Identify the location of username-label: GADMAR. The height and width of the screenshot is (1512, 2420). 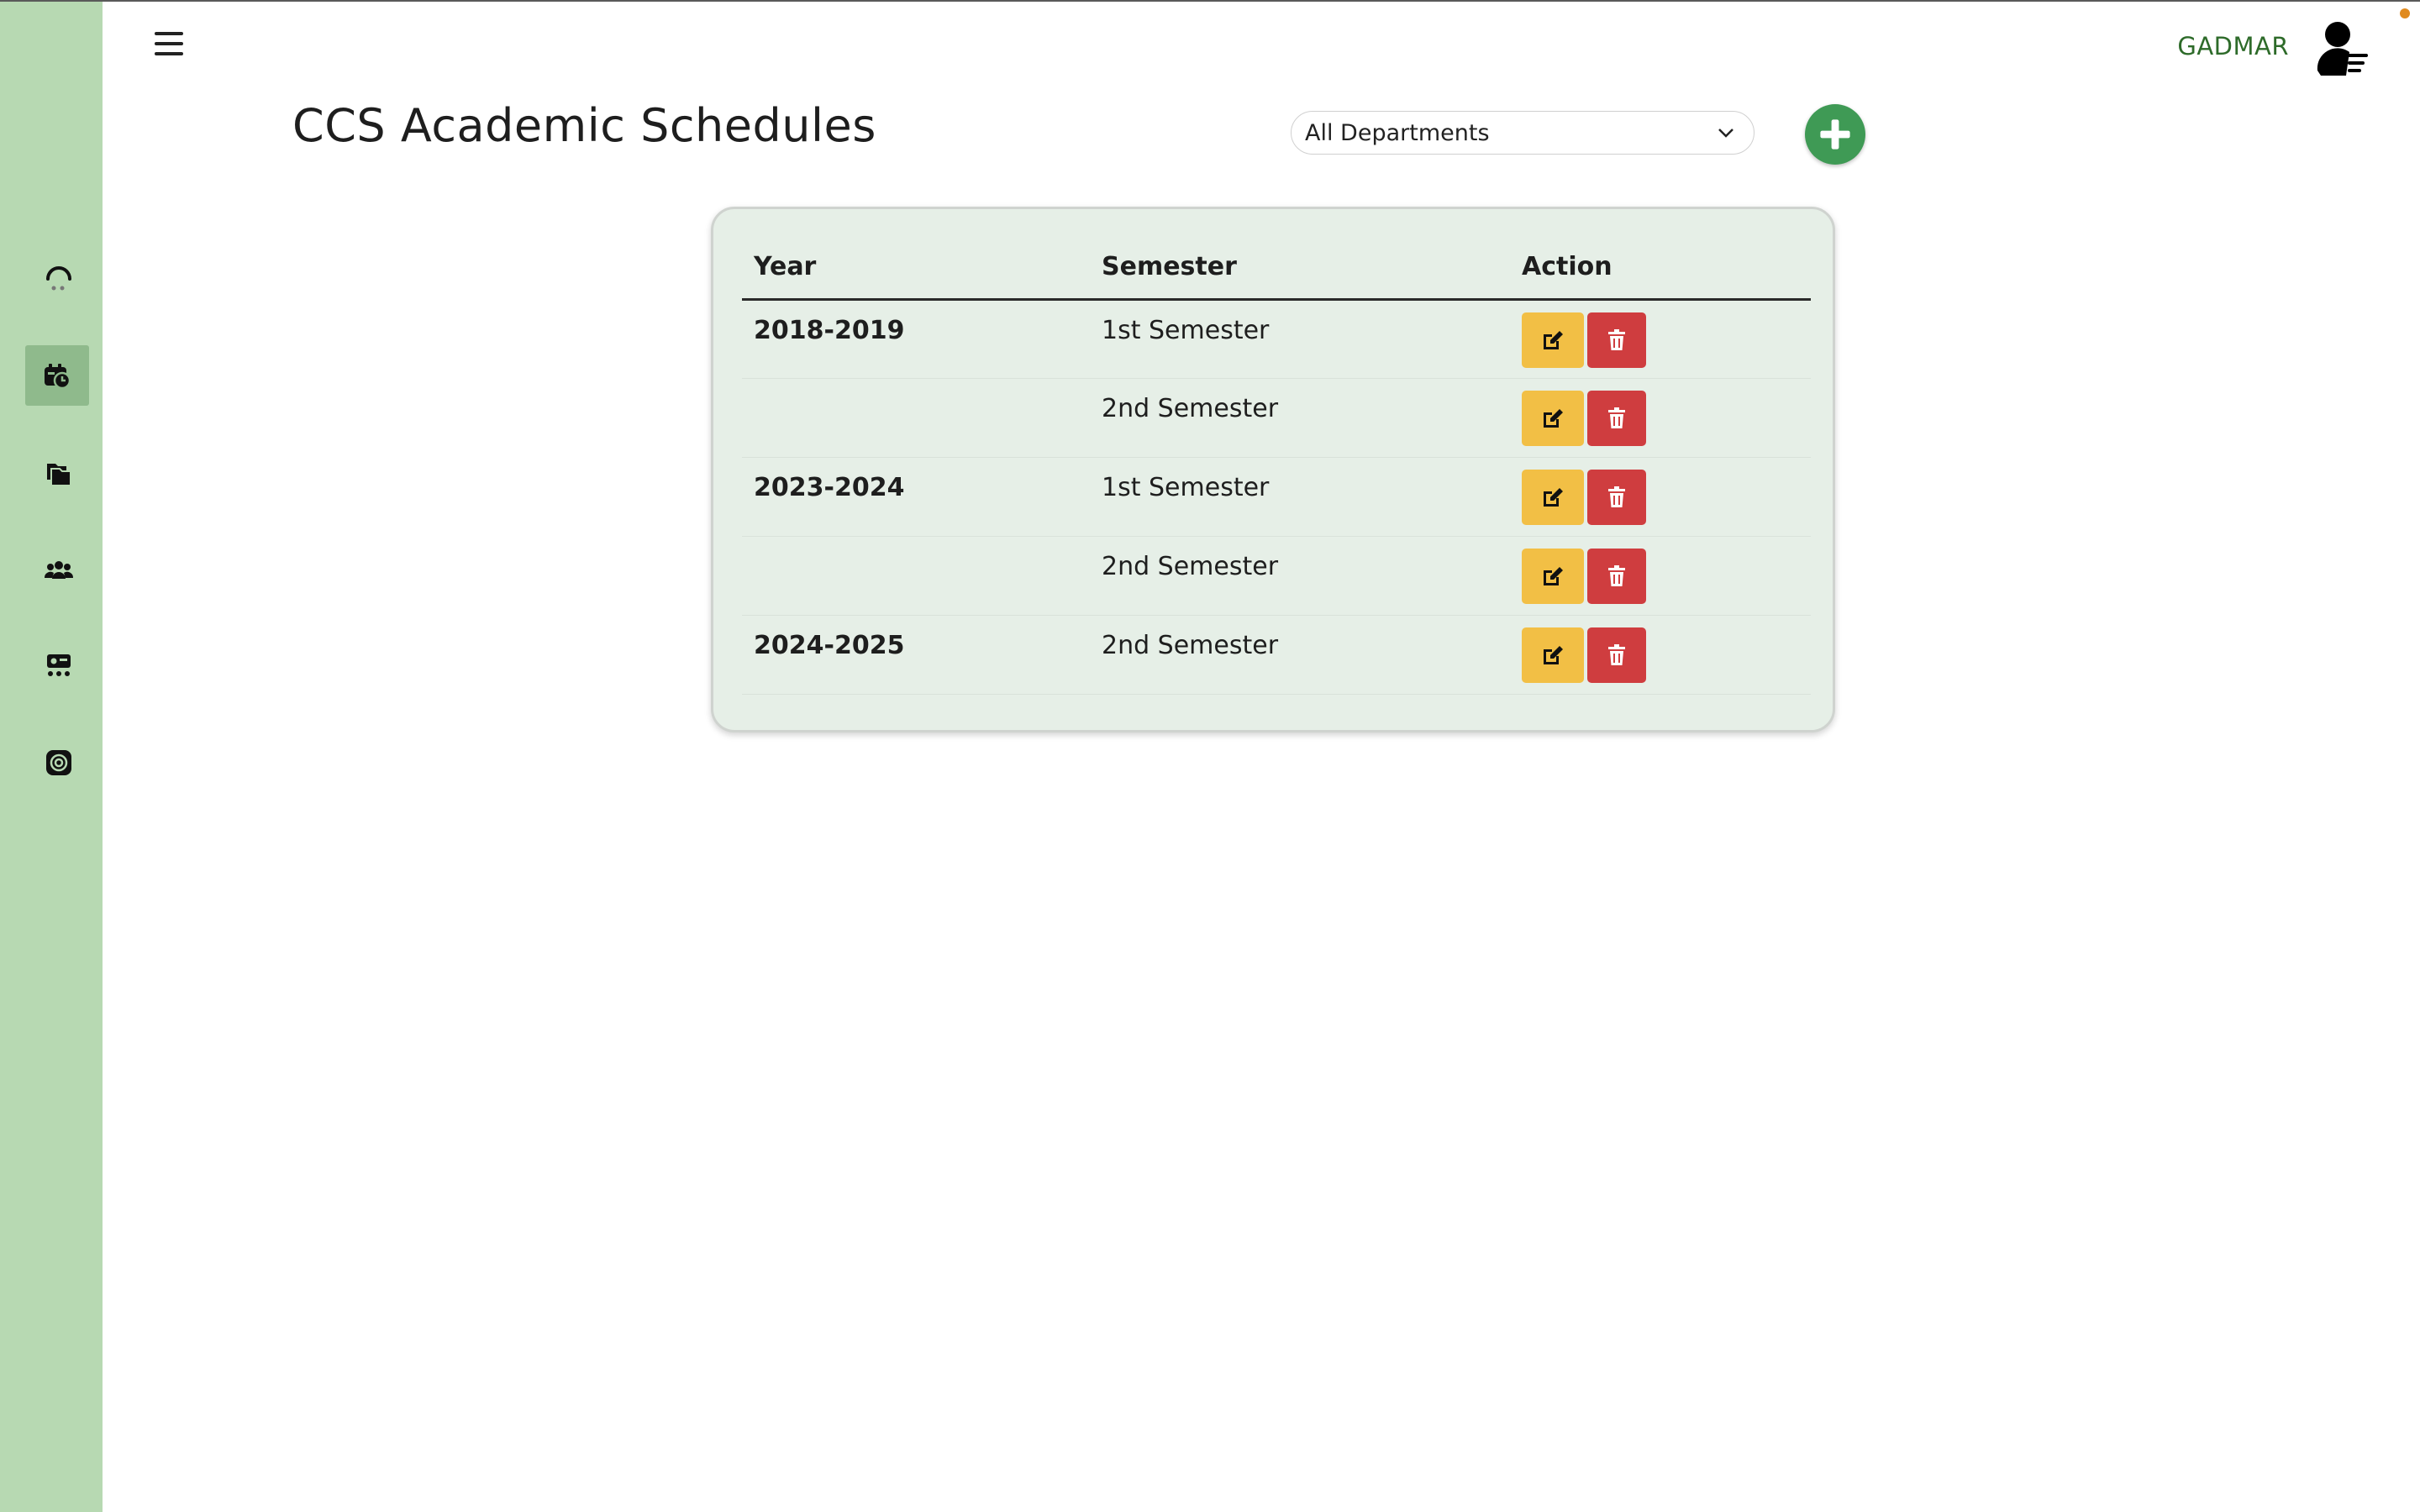
(2233, 46).